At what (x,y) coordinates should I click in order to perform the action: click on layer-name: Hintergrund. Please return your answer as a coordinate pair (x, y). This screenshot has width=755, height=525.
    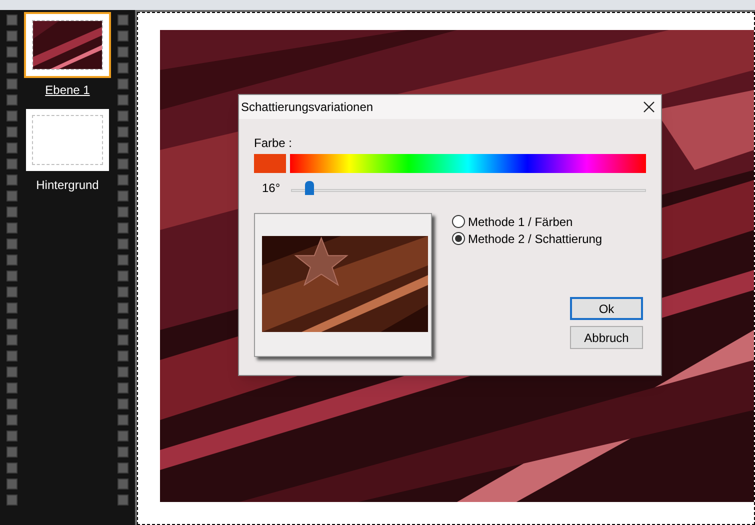
    Looking at the image, I should click on (67, 185).